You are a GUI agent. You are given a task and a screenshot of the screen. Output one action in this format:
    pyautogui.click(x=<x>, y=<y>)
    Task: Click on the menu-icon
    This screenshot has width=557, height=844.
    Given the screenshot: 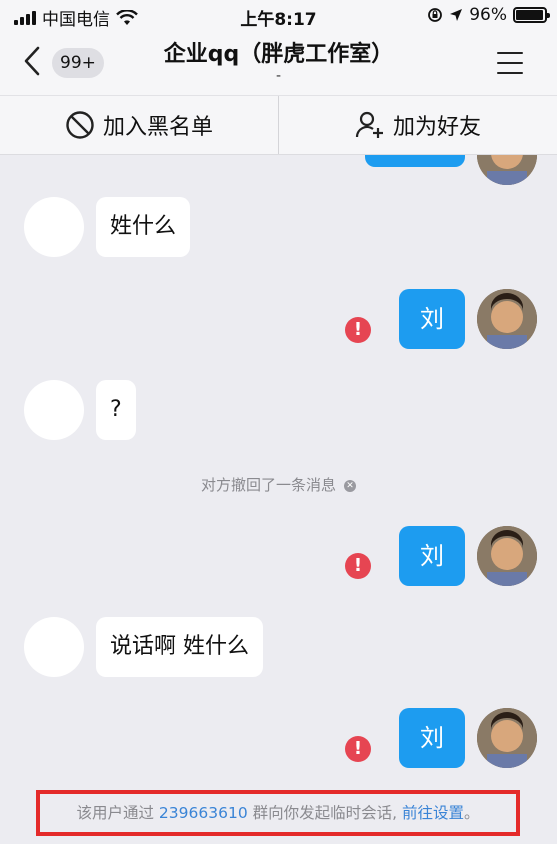 What is the action you would take?
    pyautogui.click(x=510, y=63)
    